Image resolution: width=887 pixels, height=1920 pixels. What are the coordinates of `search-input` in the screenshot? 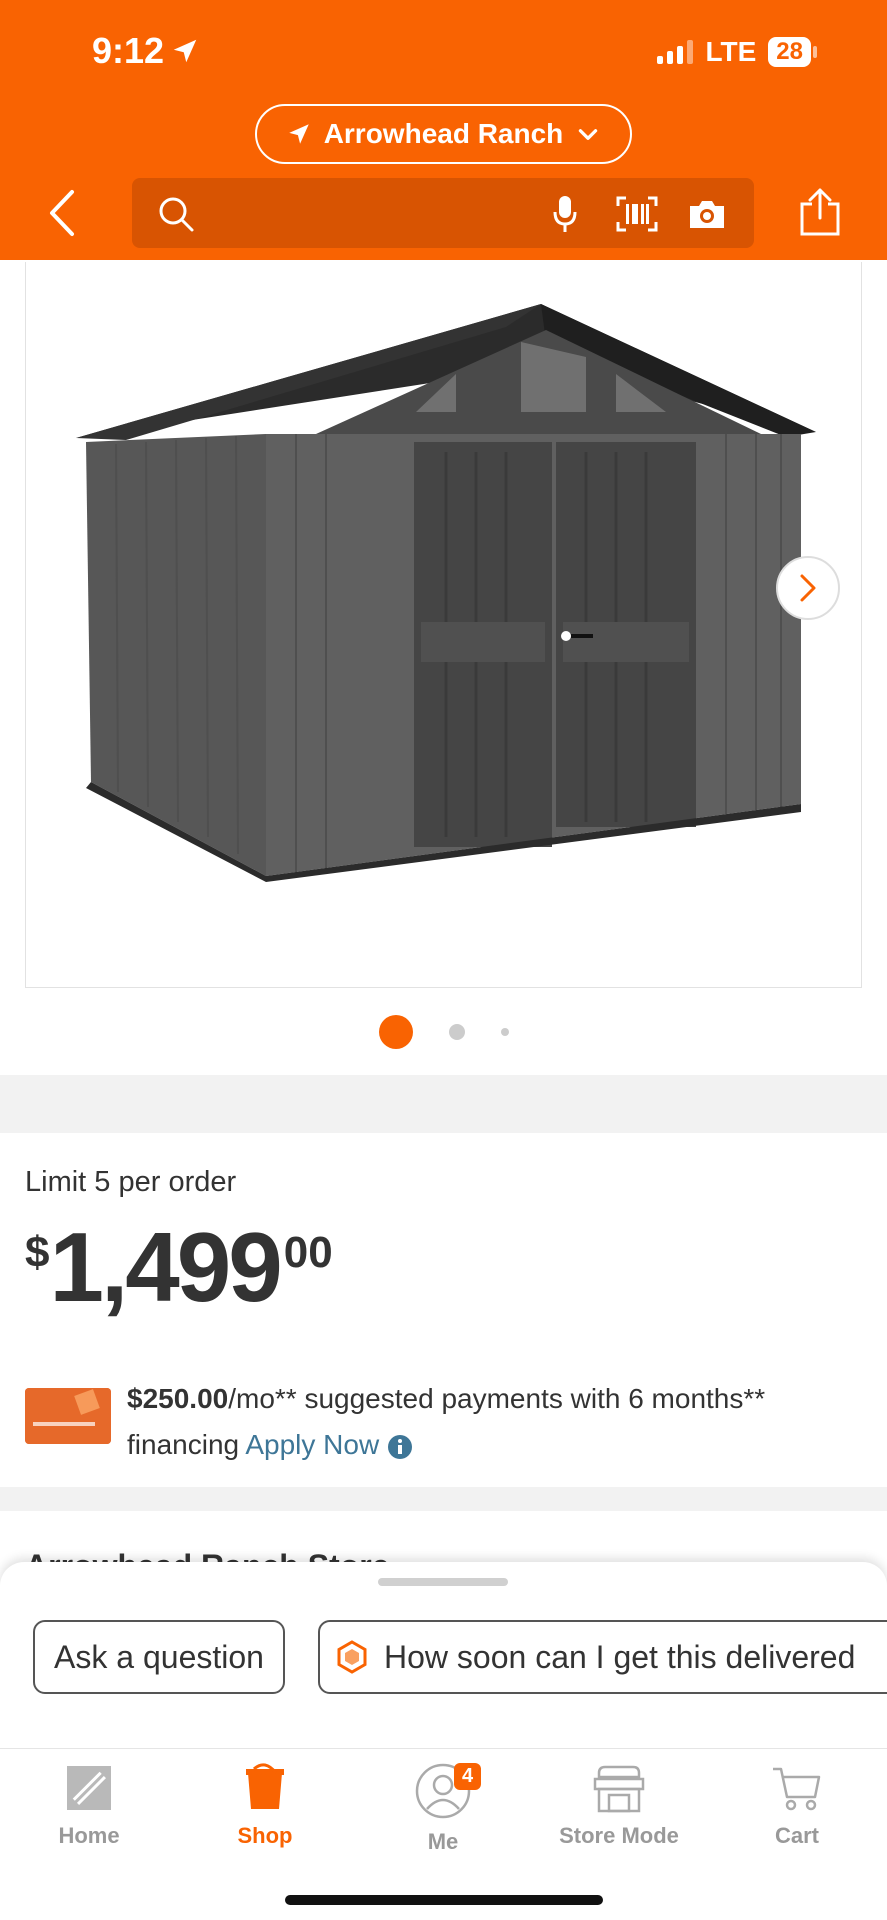 It's located at (443, 213).